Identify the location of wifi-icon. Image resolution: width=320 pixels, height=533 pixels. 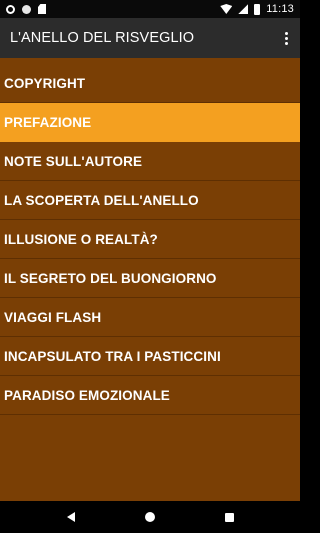
(226, 9).